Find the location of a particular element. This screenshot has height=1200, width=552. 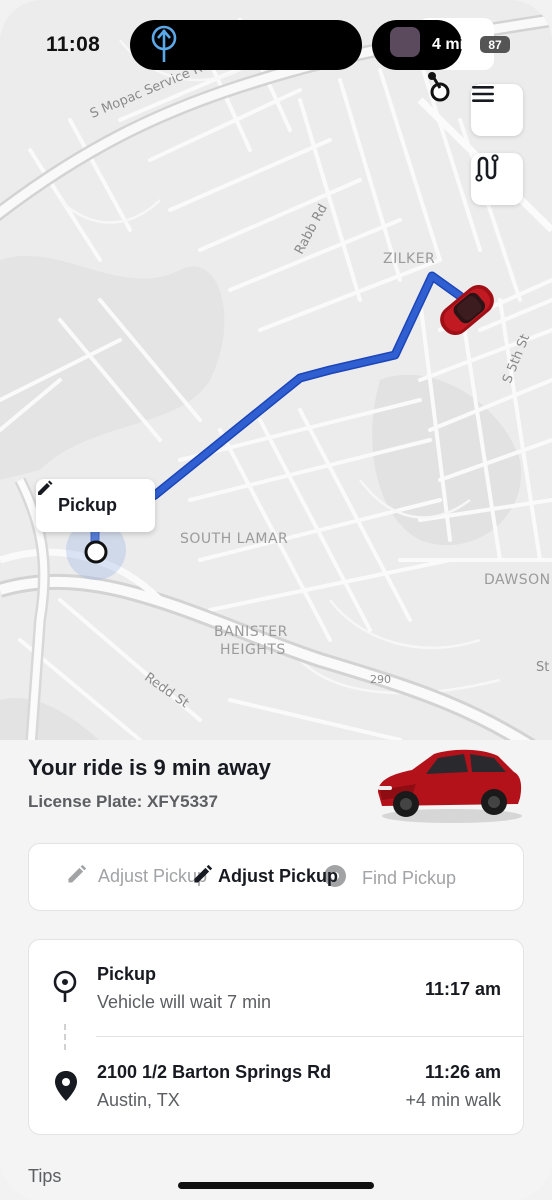

adjust-pickup-button: Adjust Pickup is located at coordinates (265, 876).